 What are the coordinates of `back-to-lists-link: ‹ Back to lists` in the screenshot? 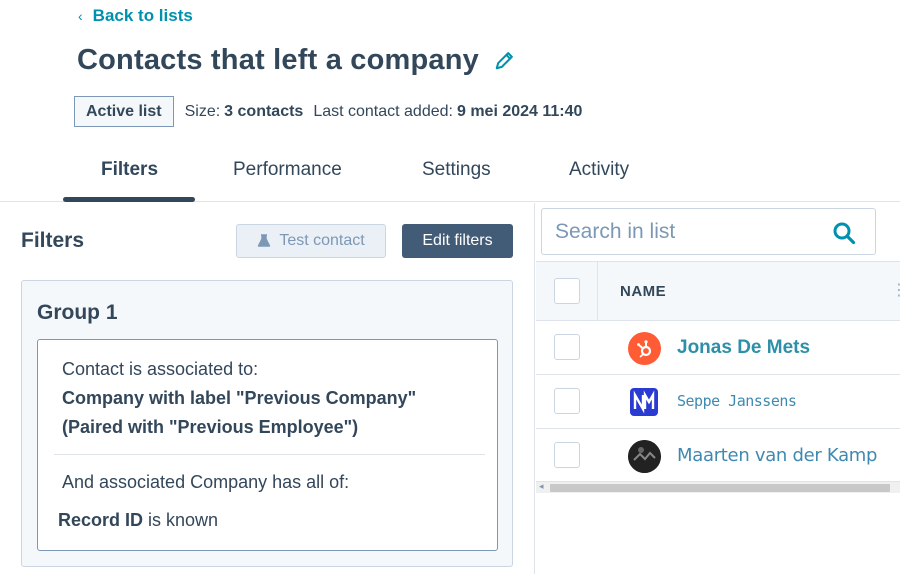 It's located at (135, 16).